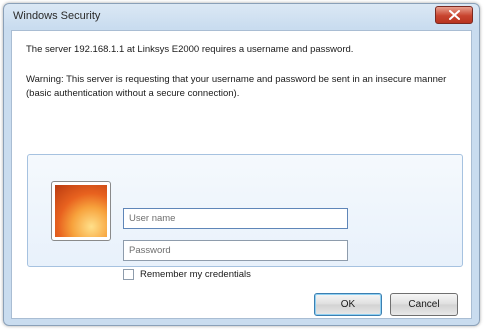 The height and width of the screenshot is (331, 485). Describe the element at coordinates (81, 211) in the screenshot. I see `user-picture-icon` at that location.